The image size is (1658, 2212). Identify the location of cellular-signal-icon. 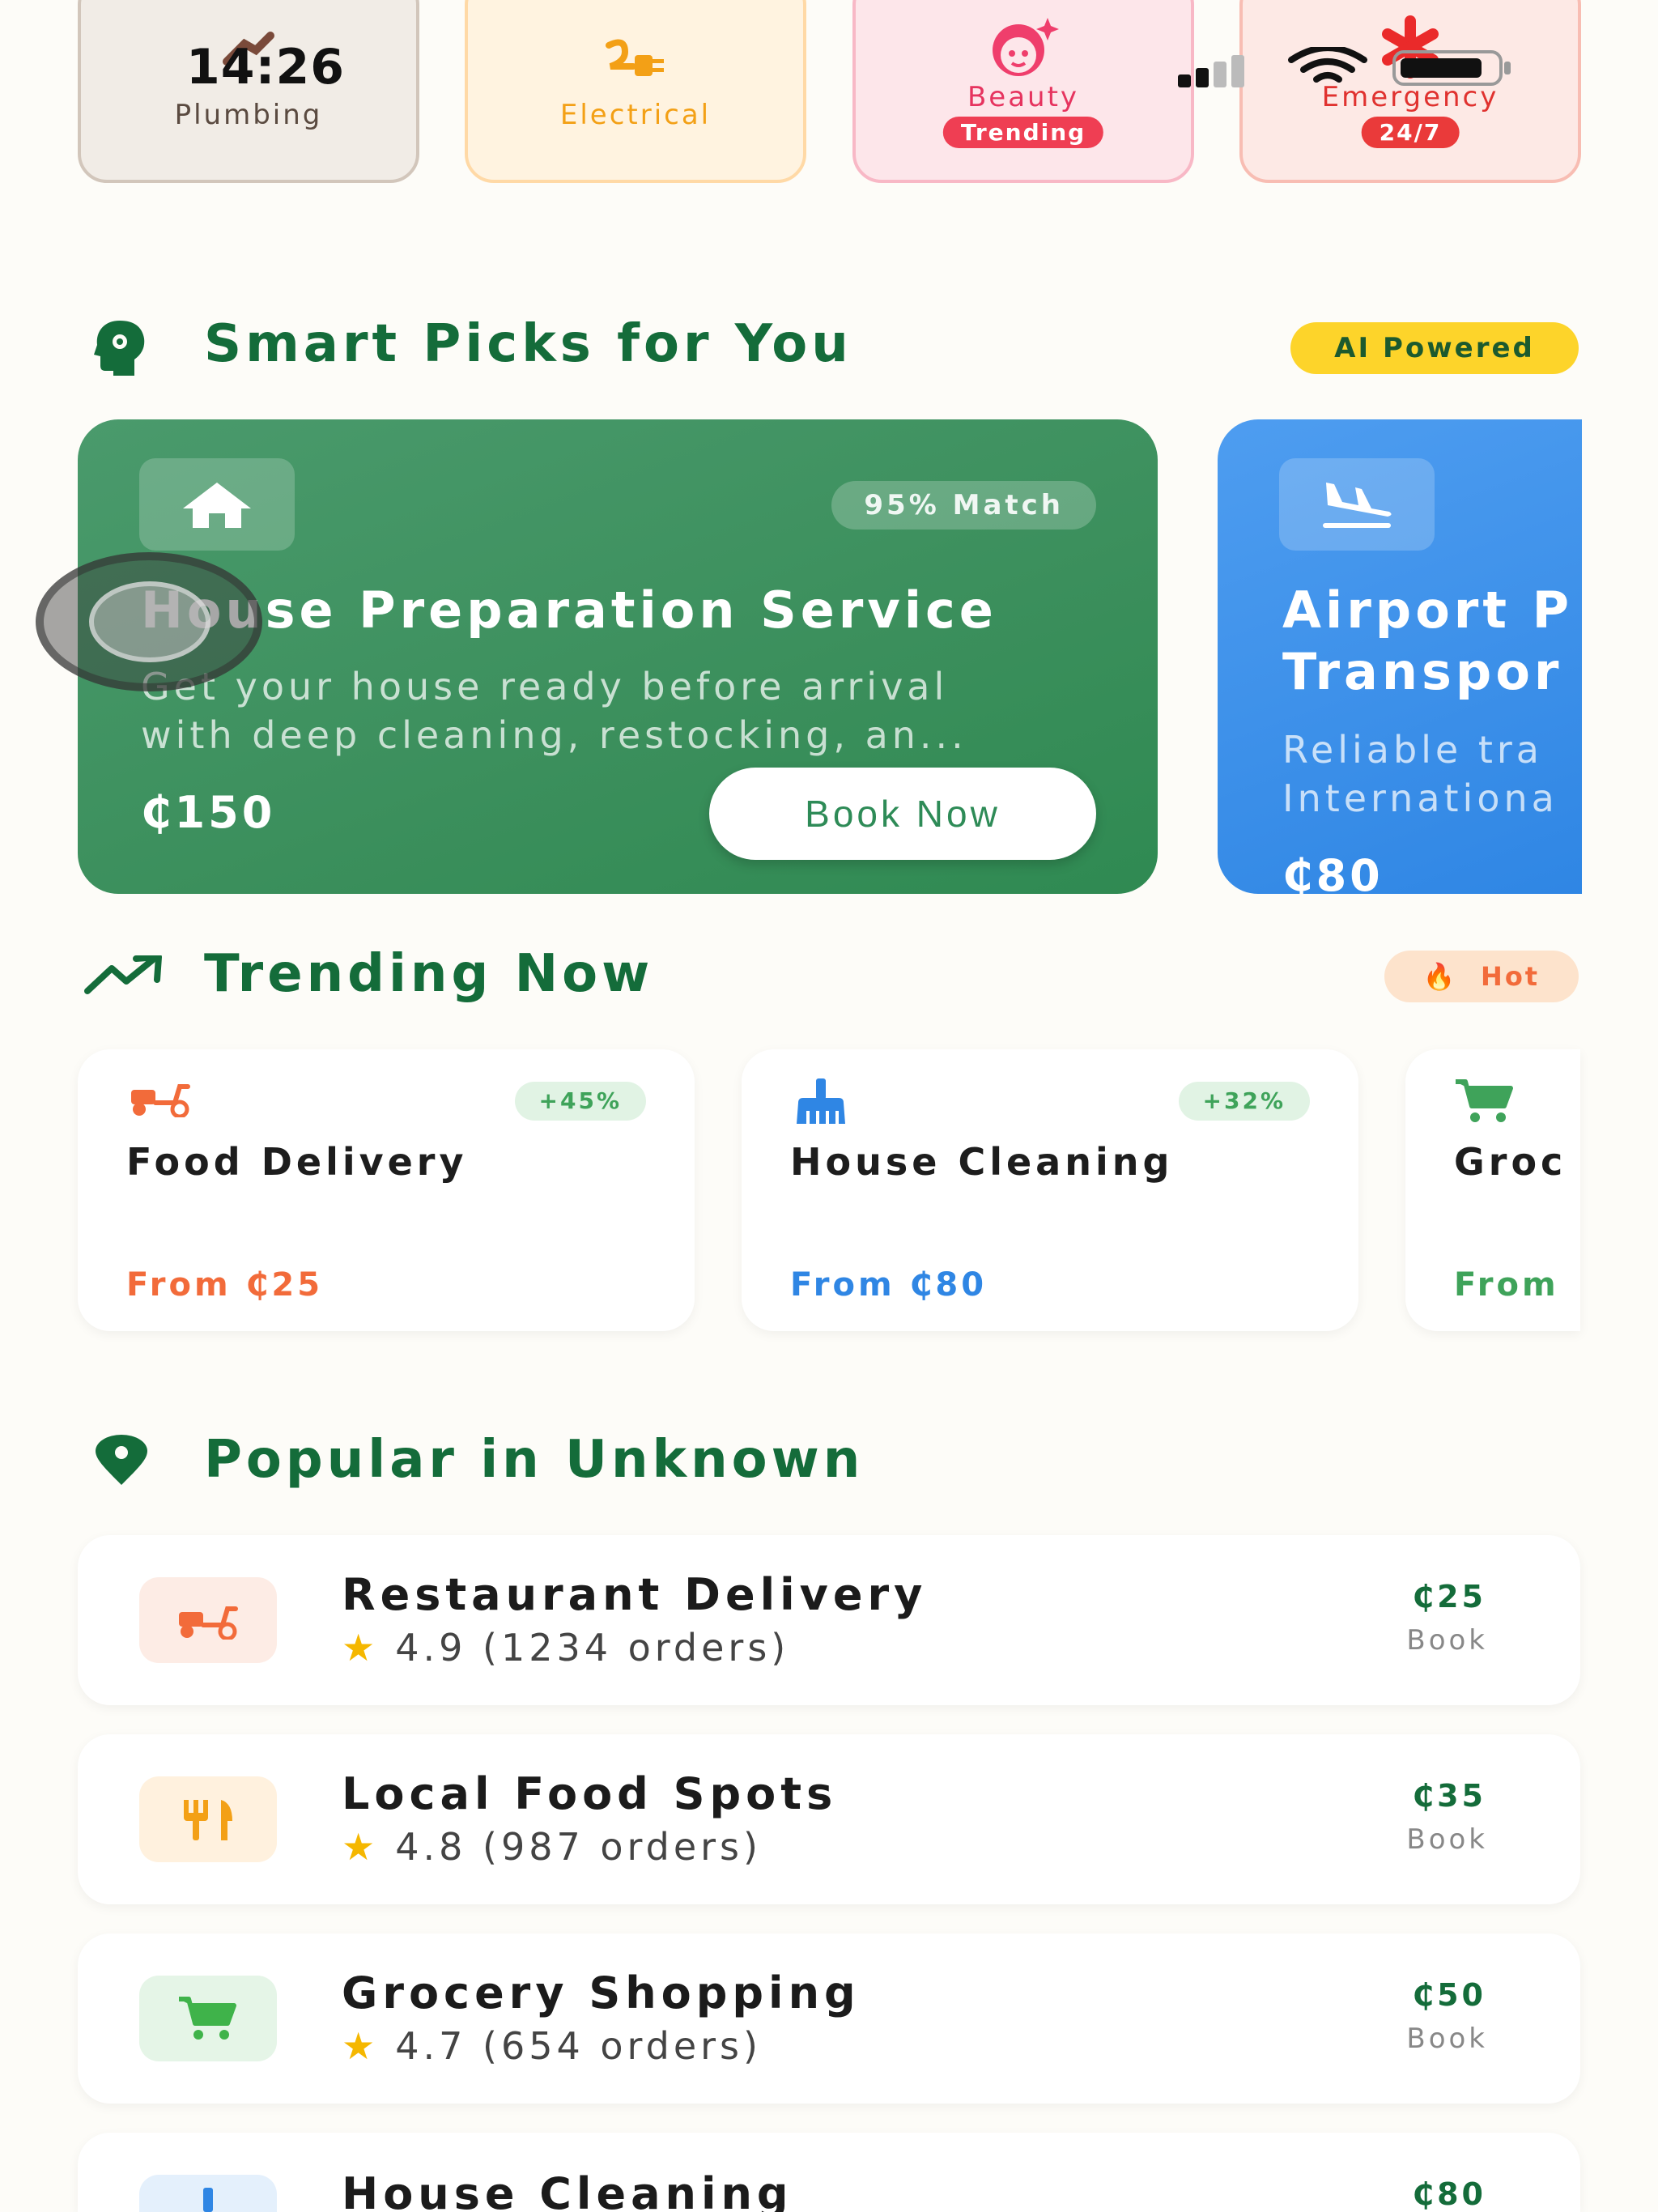
(1211, 71).